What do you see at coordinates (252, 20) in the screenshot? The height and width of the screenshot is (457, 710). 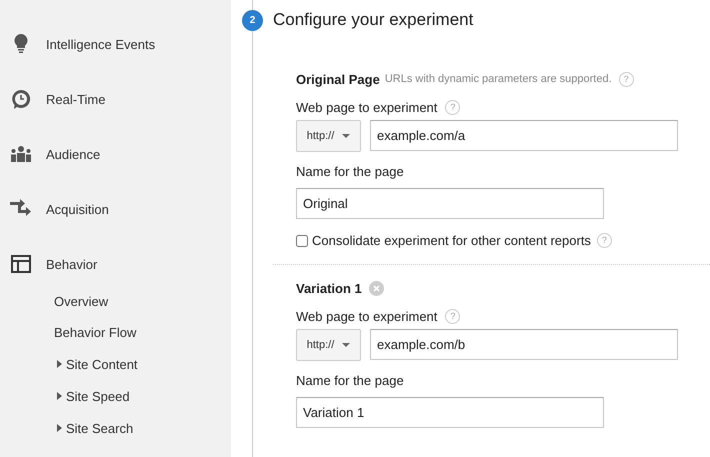 I see `step-number-badge: 2` at bounding box center [252, 20].